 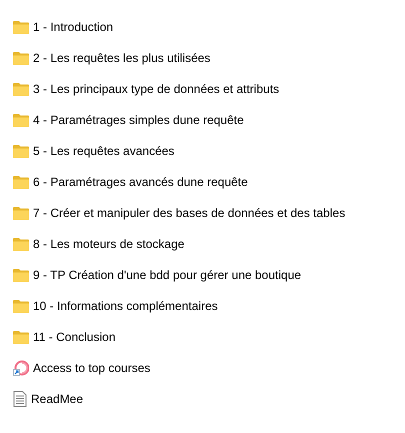 I want to click on shortcut-icon, so click(x=21, y=368).